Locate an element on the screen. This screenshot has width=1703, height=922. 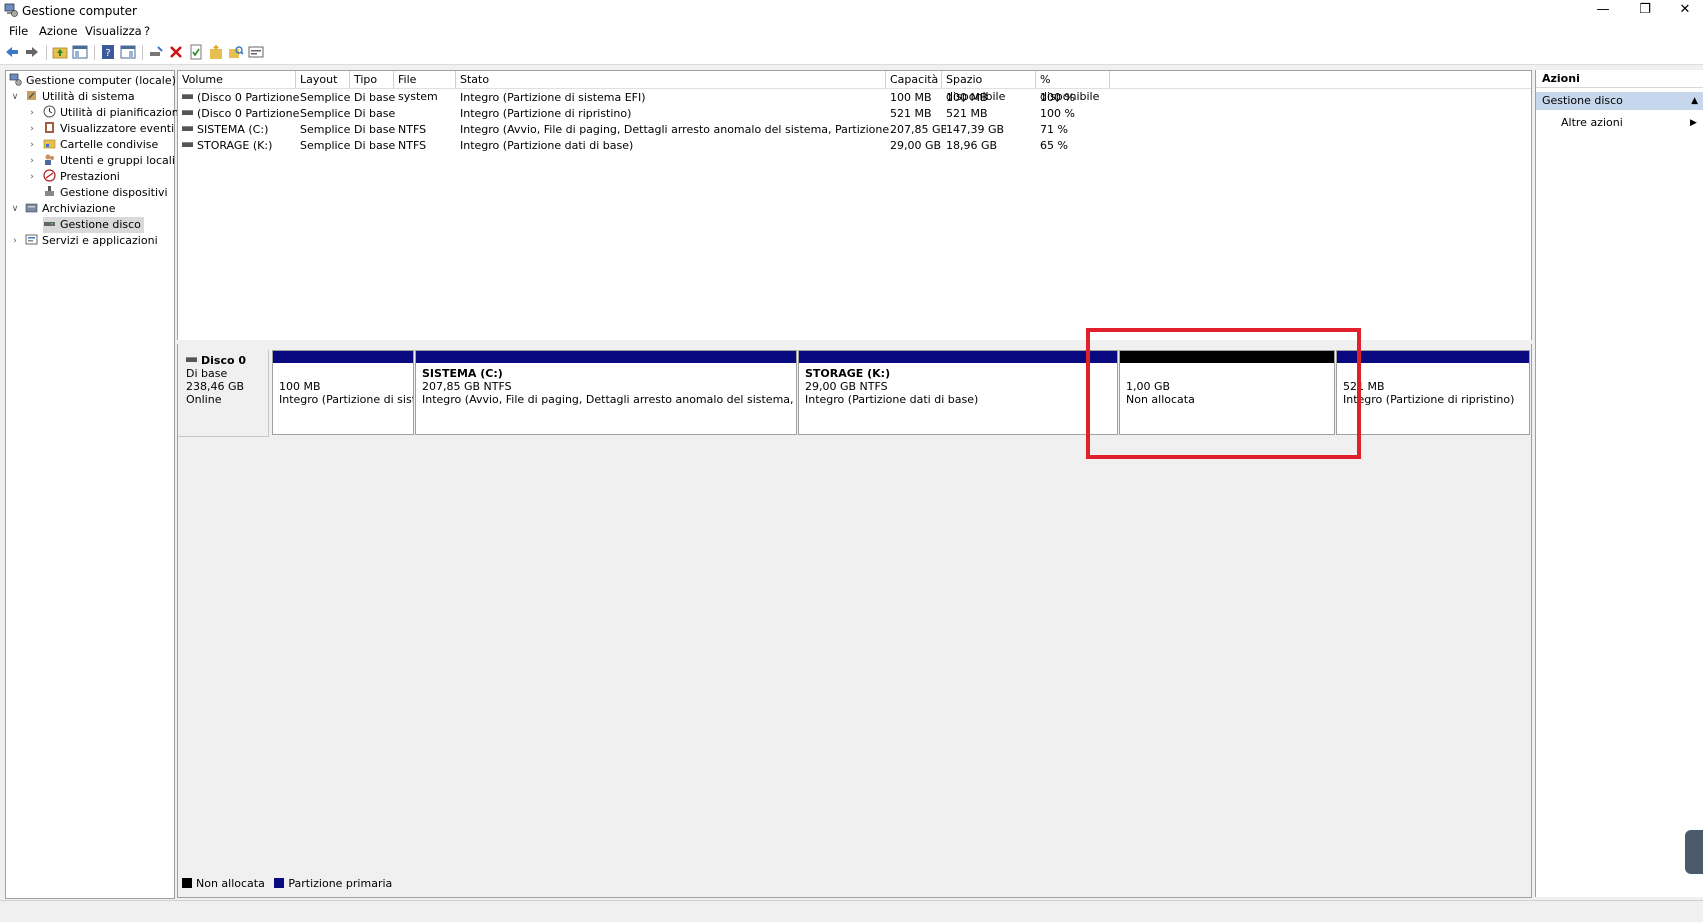
legend-primary-label: Partizione primaria is located at coordinates (340, 883).